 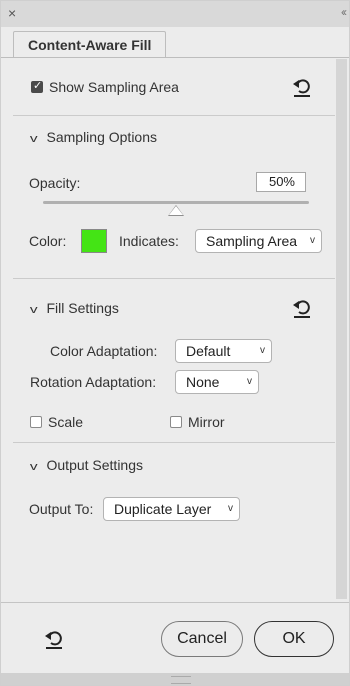 What do you see at coordinates (48, 241) in the screenshot?
I see `color-label: Color:` at bounding box center [48, 241].